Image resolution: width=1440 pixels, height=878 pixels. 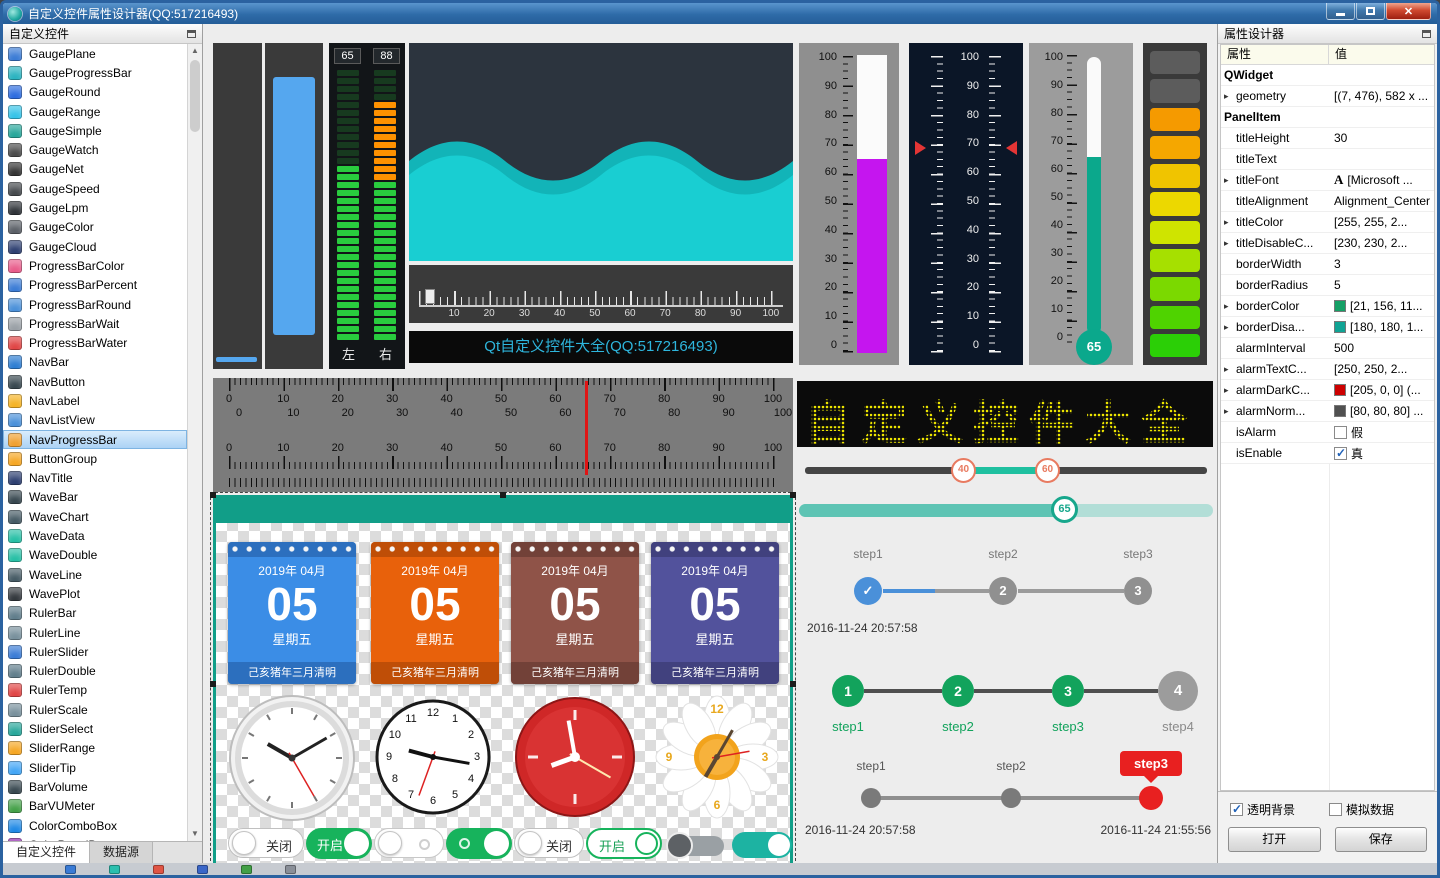 I want to click on sidebar-item-GaugeProgressBar: GaugeProgressBar, so click(x=95, y=72).